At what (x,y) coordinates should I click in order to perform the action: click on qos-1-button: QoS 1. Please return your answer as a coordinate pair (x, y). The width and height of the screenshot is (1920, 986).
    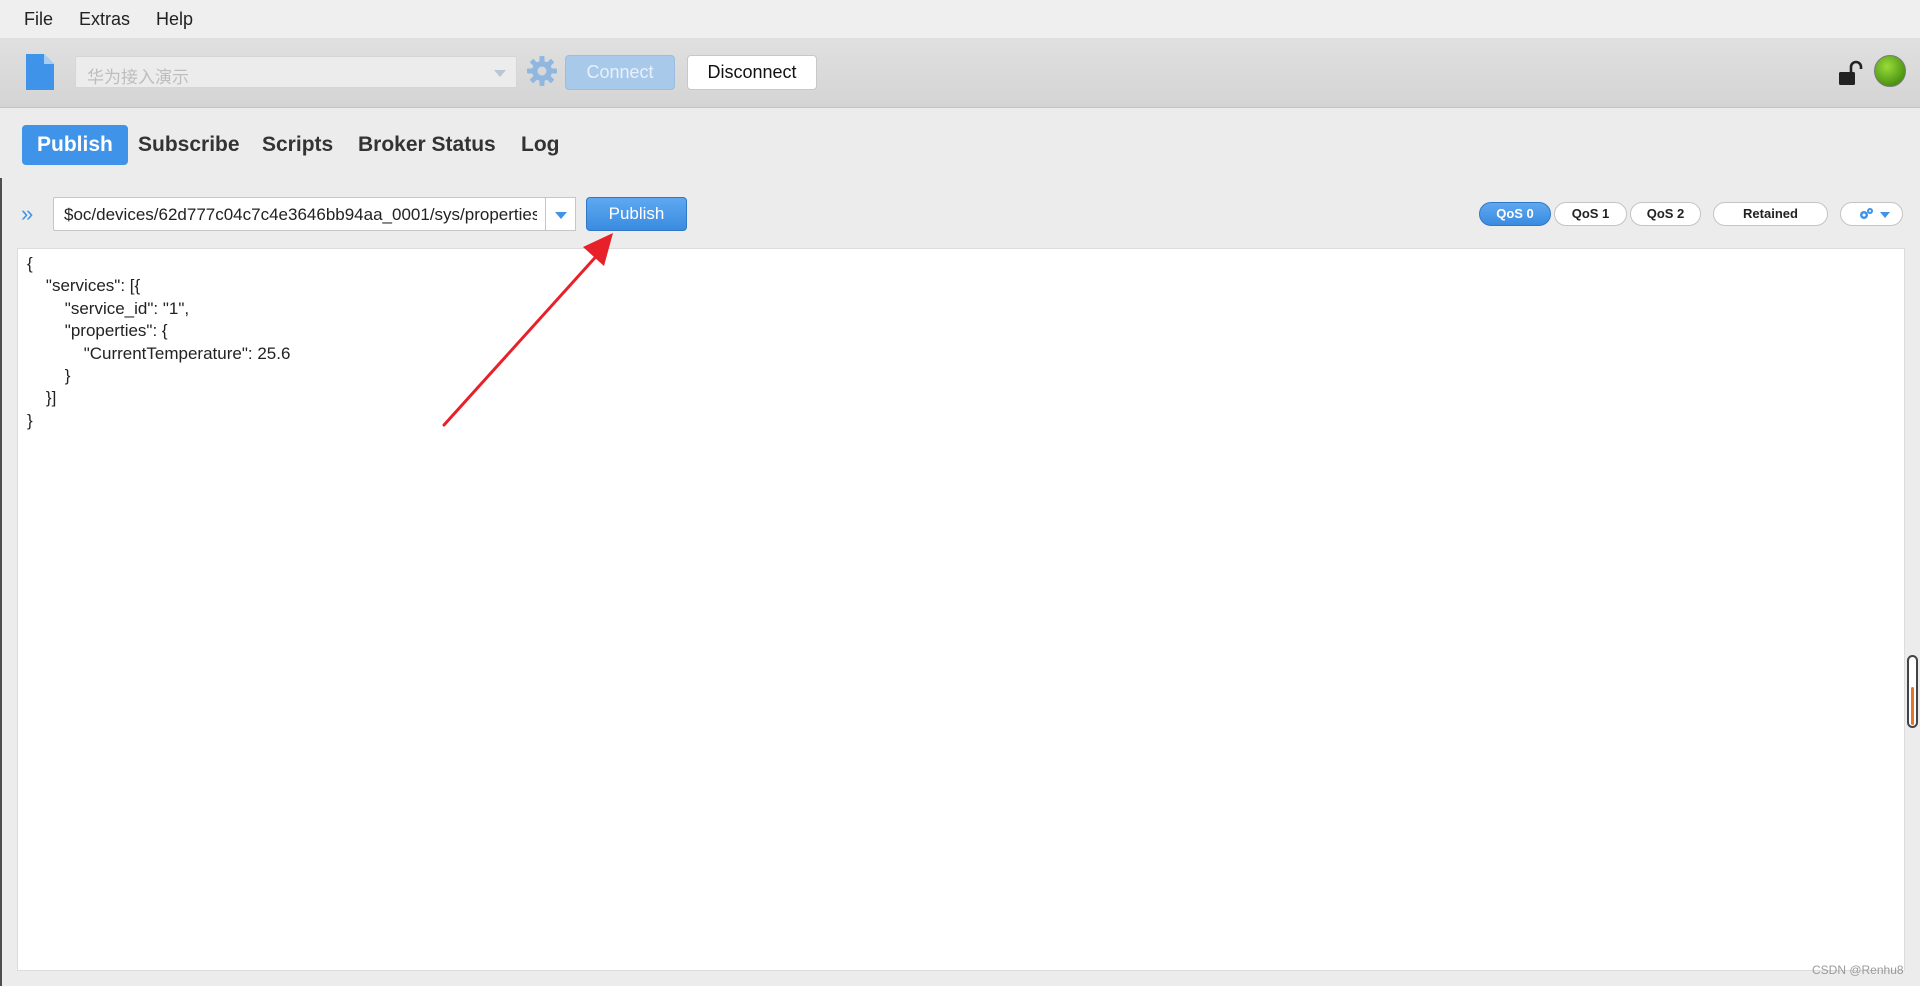
    Looking at the image, I should click on (1590, 214).